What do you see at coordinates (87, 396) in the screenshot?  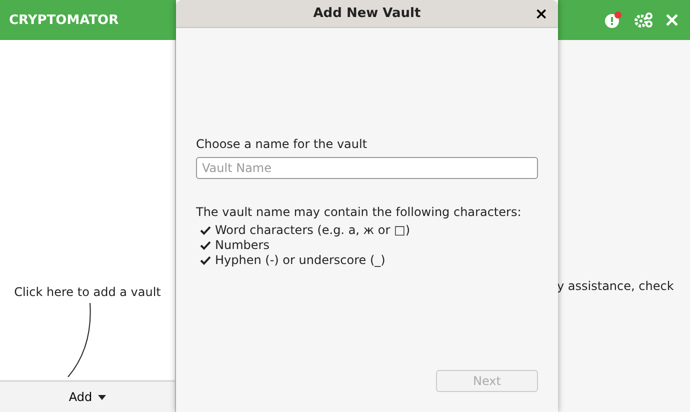 I see `add-button: Add` at bounding box center [87, 396].